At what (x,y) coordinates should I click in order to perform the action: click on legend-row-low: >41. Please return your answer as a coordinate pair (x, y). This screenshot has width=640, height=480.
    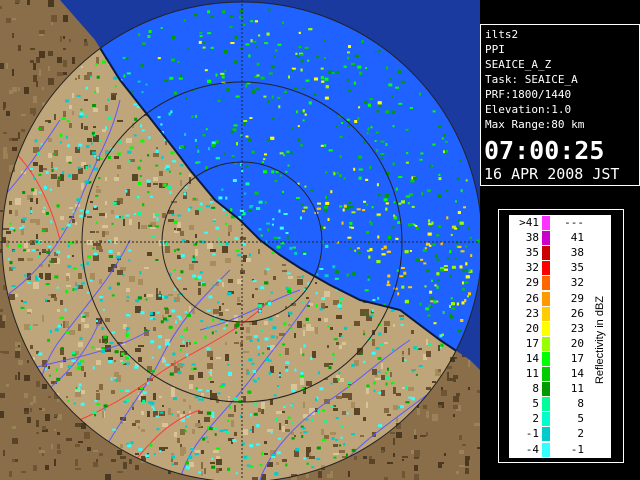
    Looking at the image, I should click on (529, 222).